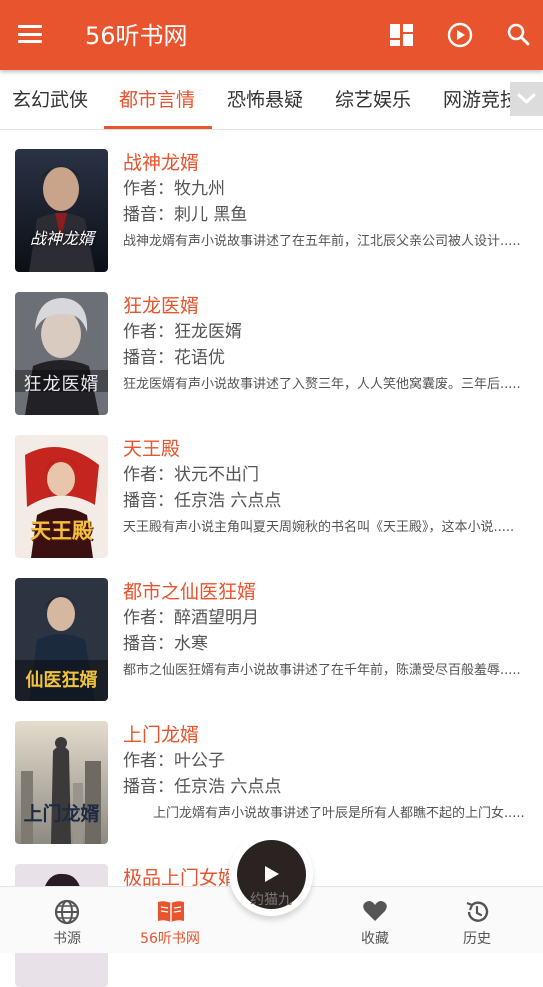 This screenshot has width=543, height=987. I want to click on more-tabs-button, so click(526, 99).